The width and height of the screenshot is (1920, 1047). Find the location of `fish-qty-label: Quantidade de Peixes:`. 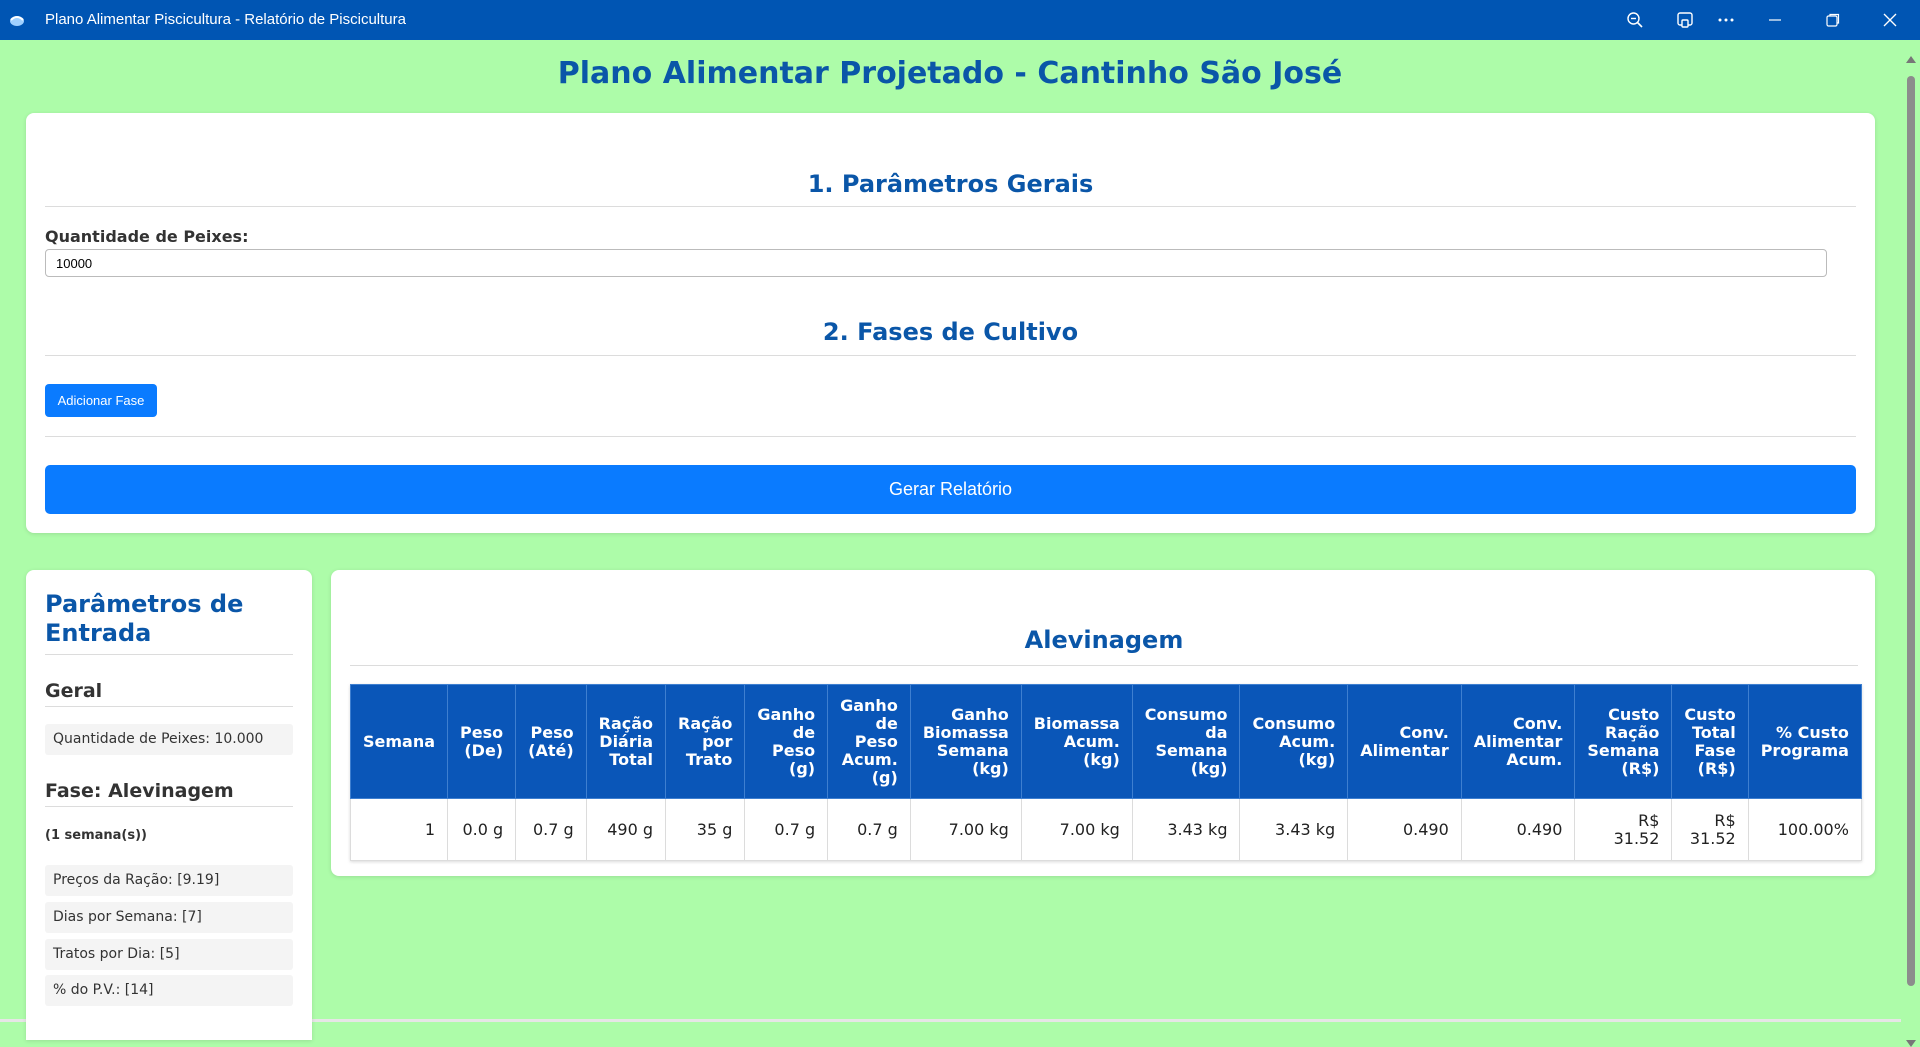

fish-qty-label: Quantidade de Peixes: is located at coordinates (147, 236).